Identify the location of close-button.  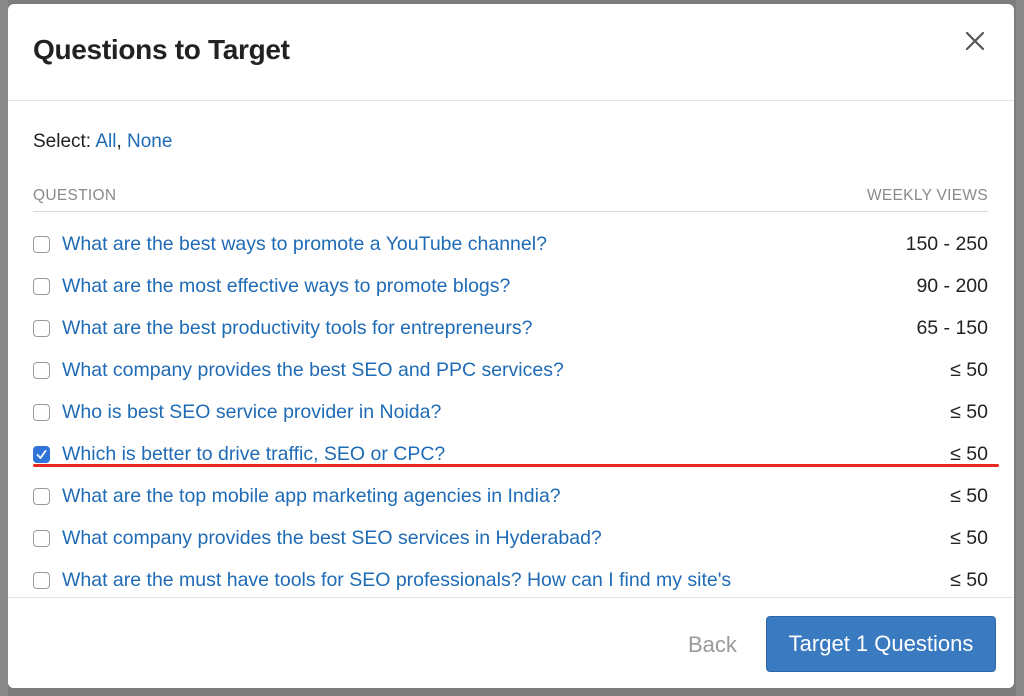
(975, 41).